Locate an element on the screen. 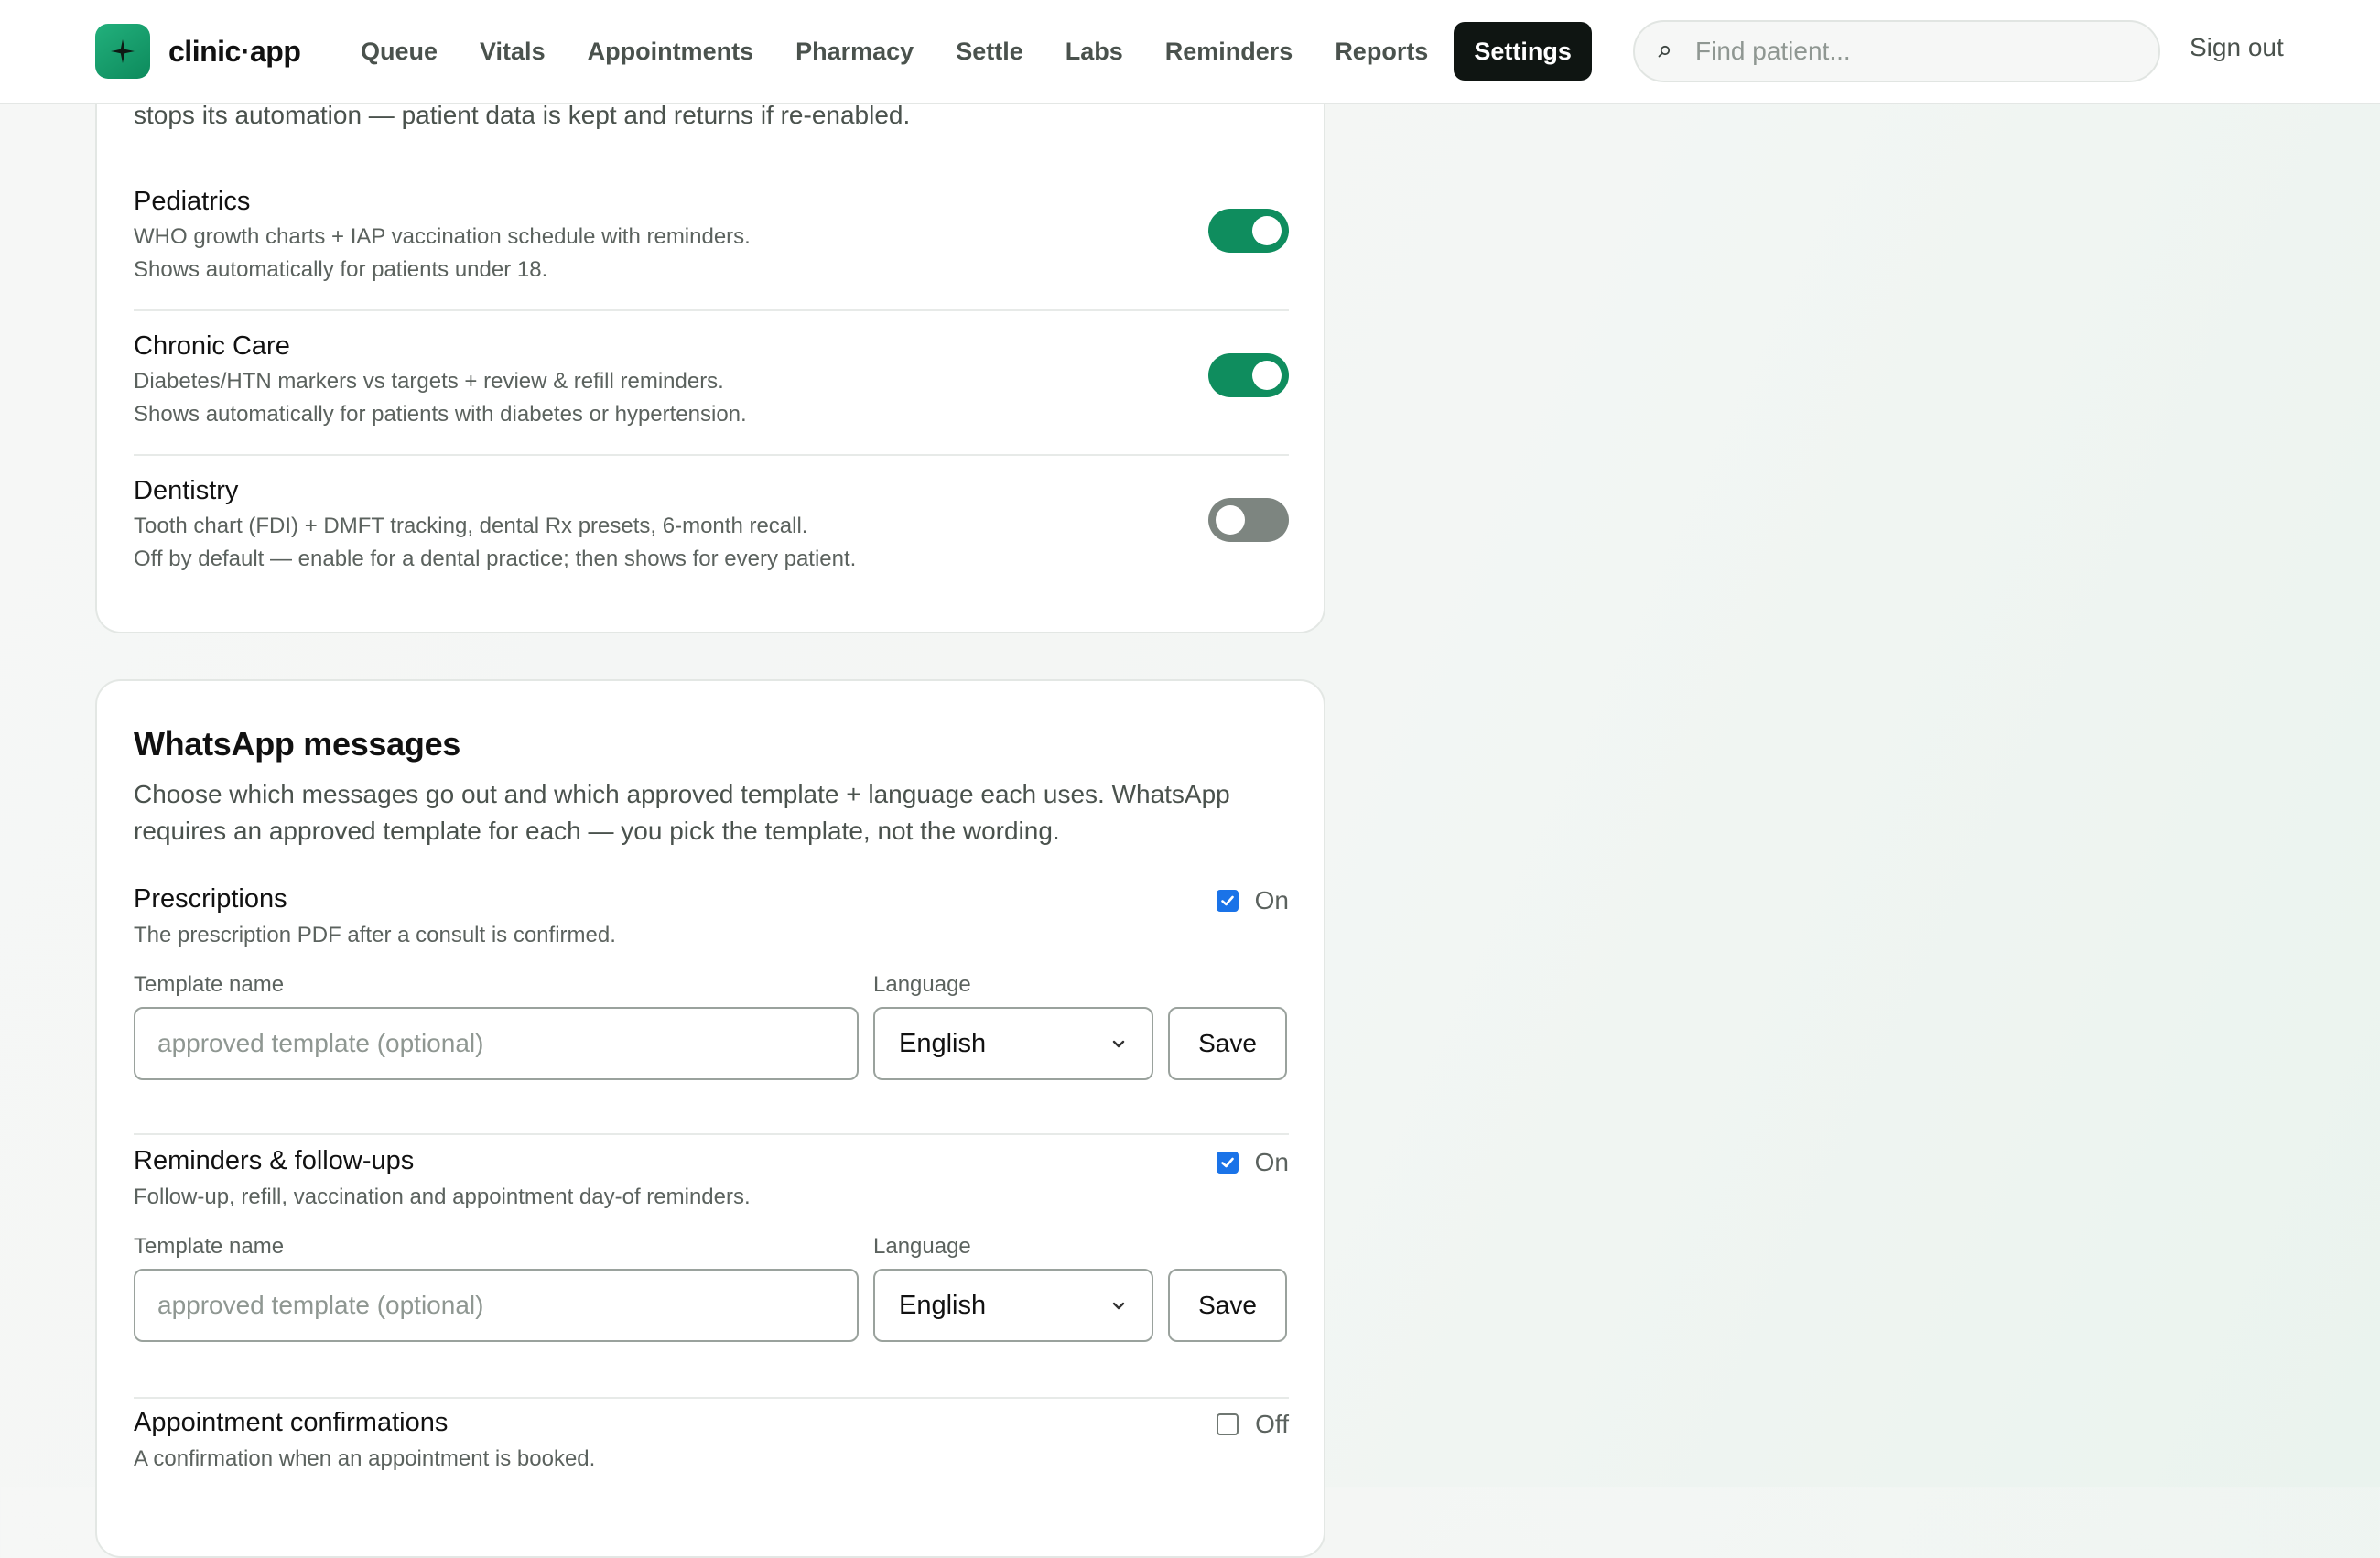 This screenshot has height=1558, width=2380. nav-item-queue: Queue is located at coordinates (398, 51).